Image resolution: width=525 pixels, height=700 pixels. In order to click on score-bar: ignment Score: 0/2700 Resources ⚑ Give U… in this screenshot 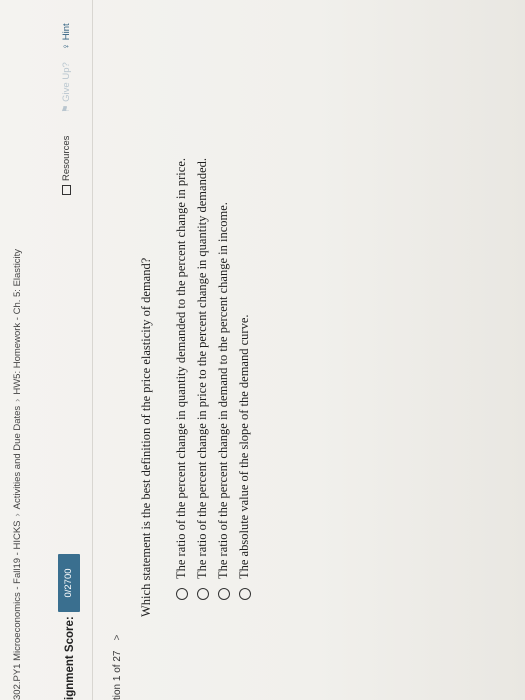, I will do `click(73, 350)`.